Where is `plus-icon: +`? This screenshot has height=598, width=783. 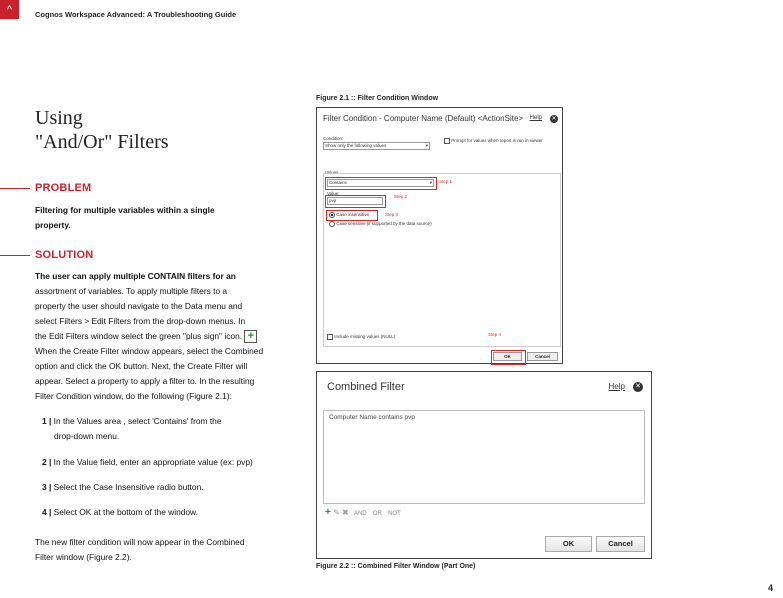
plus-icon: + is located at coordinates (251, 337).